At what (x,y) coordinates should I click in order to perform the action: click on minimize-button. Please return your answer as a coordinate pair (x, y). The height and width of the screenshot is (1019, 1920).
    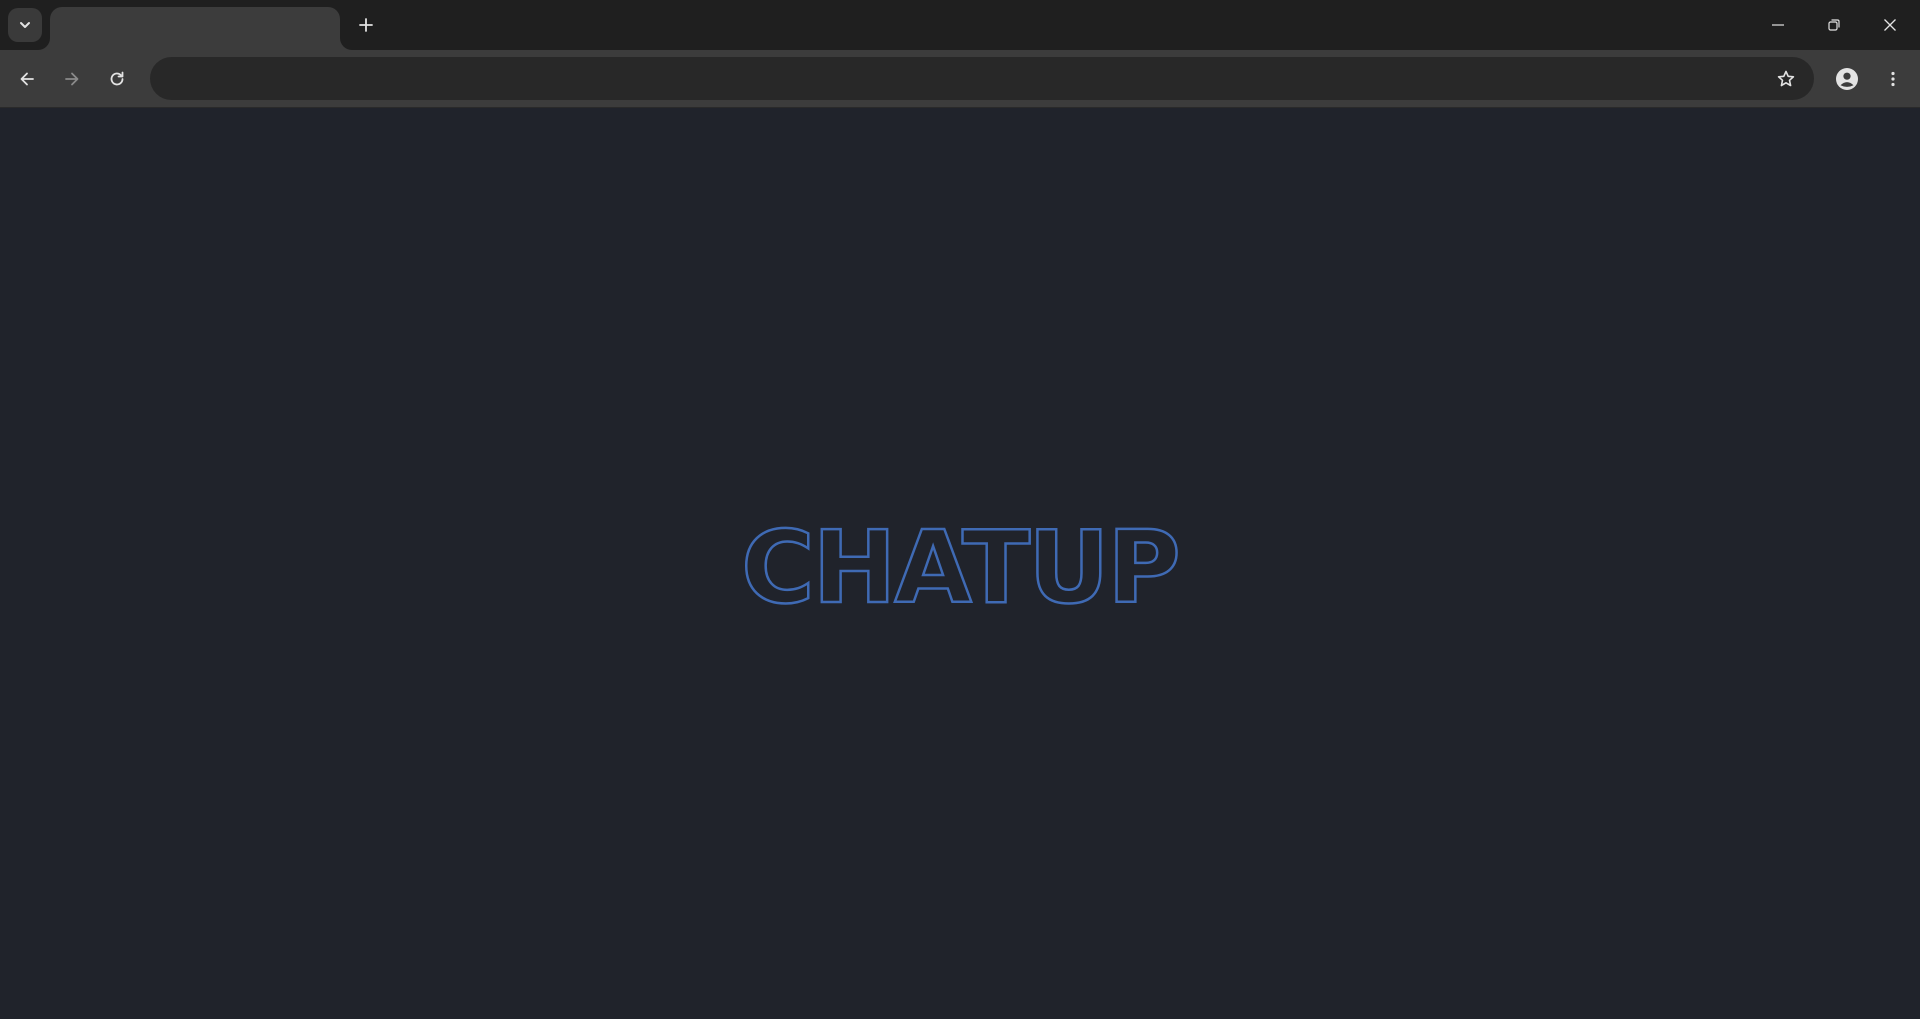
    Looking at the image, I should click on (1778, 25).